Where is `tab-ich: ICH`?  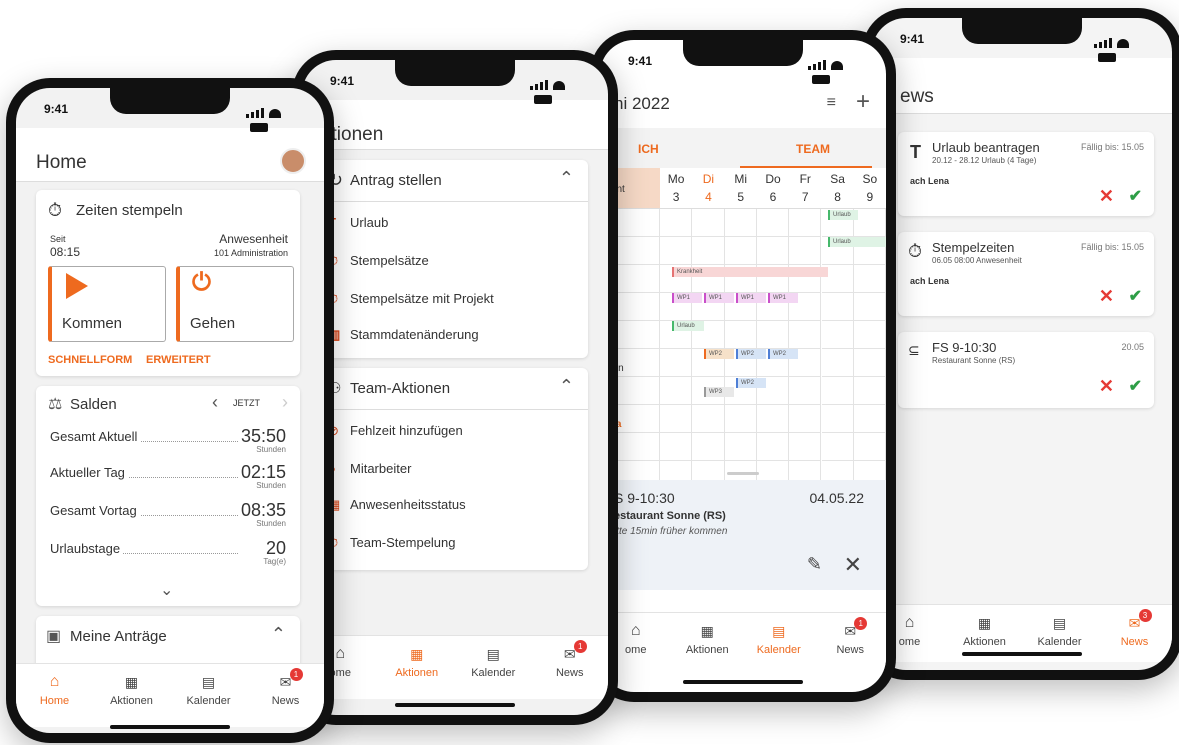 tab-ich: ICH is located at coordinates (648, 149).